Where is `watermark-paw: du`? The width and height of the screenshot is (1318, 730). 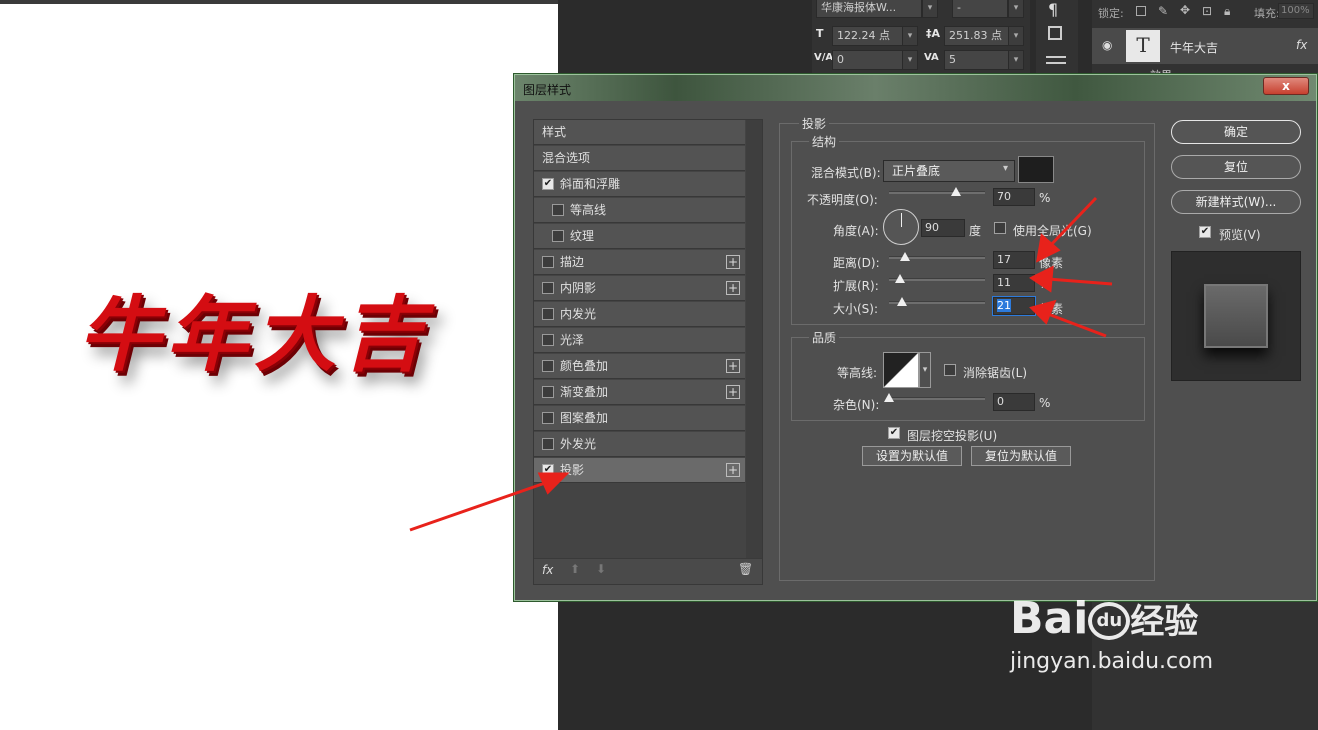
watermark-paw: du is located at coordinates (1109, 621).